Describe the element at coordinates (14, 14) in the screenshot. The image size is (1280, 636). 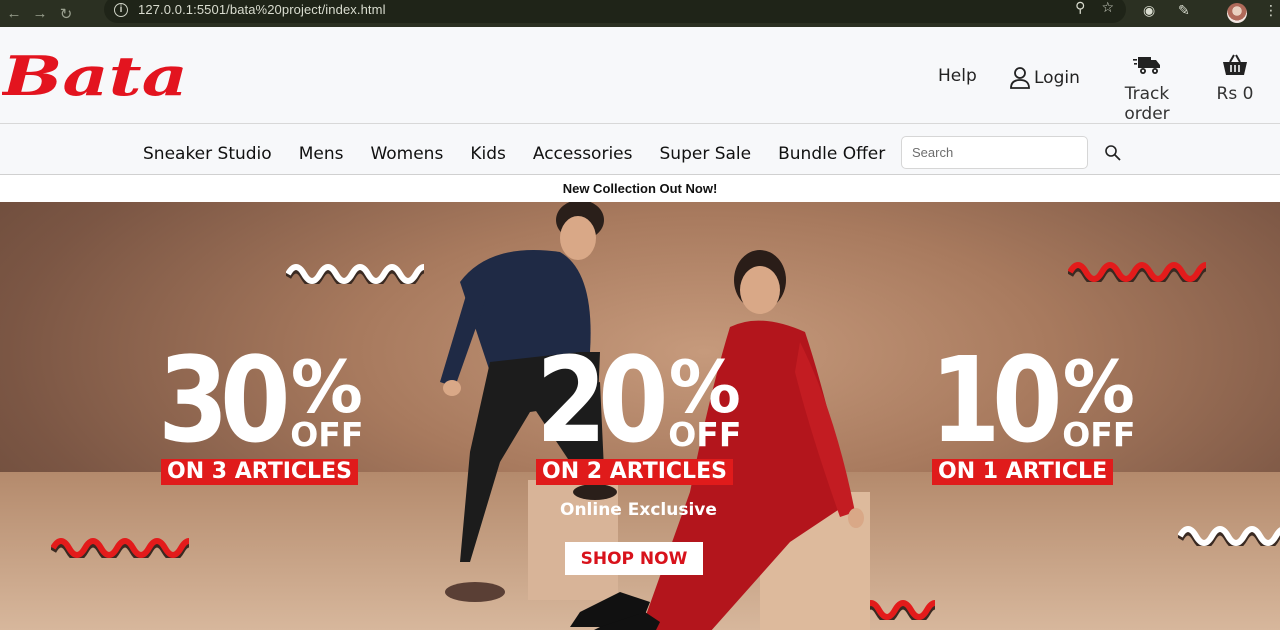
I see `back-icon: ←` at that location.